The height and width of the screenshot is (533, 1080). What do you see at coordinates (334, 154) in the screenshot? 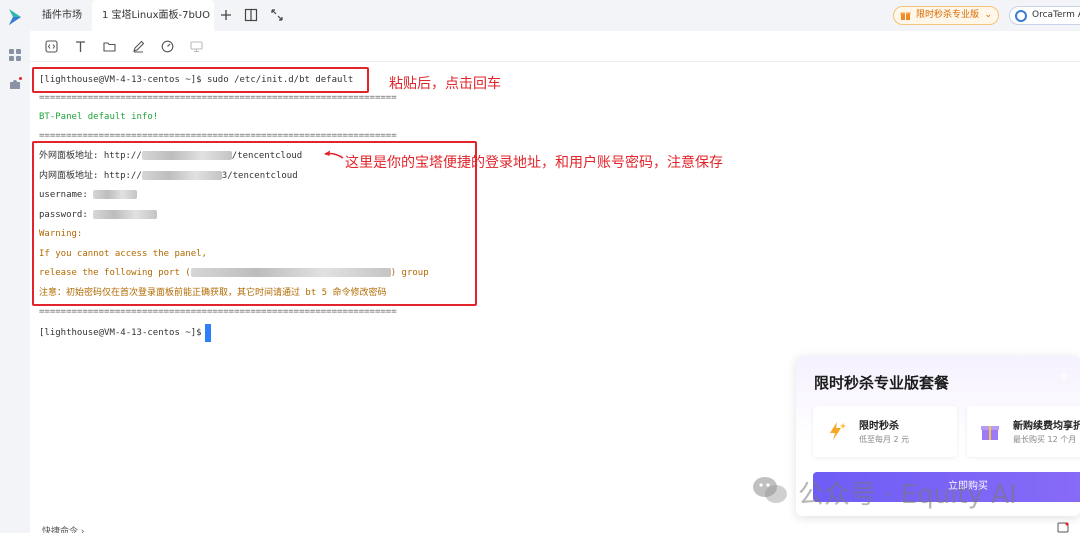
I see `arrow-icon` at bounding box center [334, 154].